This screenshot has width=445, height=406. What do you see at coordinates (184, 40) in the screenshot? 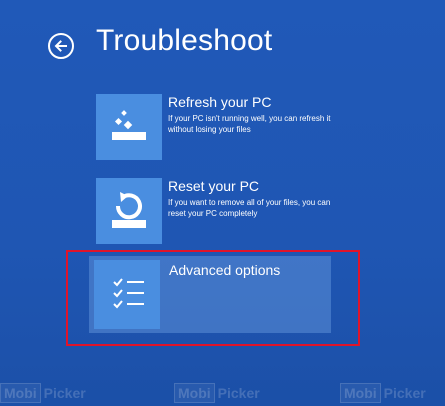
I see `page-title: Troubleshoot` at bounding box center [184, 40].